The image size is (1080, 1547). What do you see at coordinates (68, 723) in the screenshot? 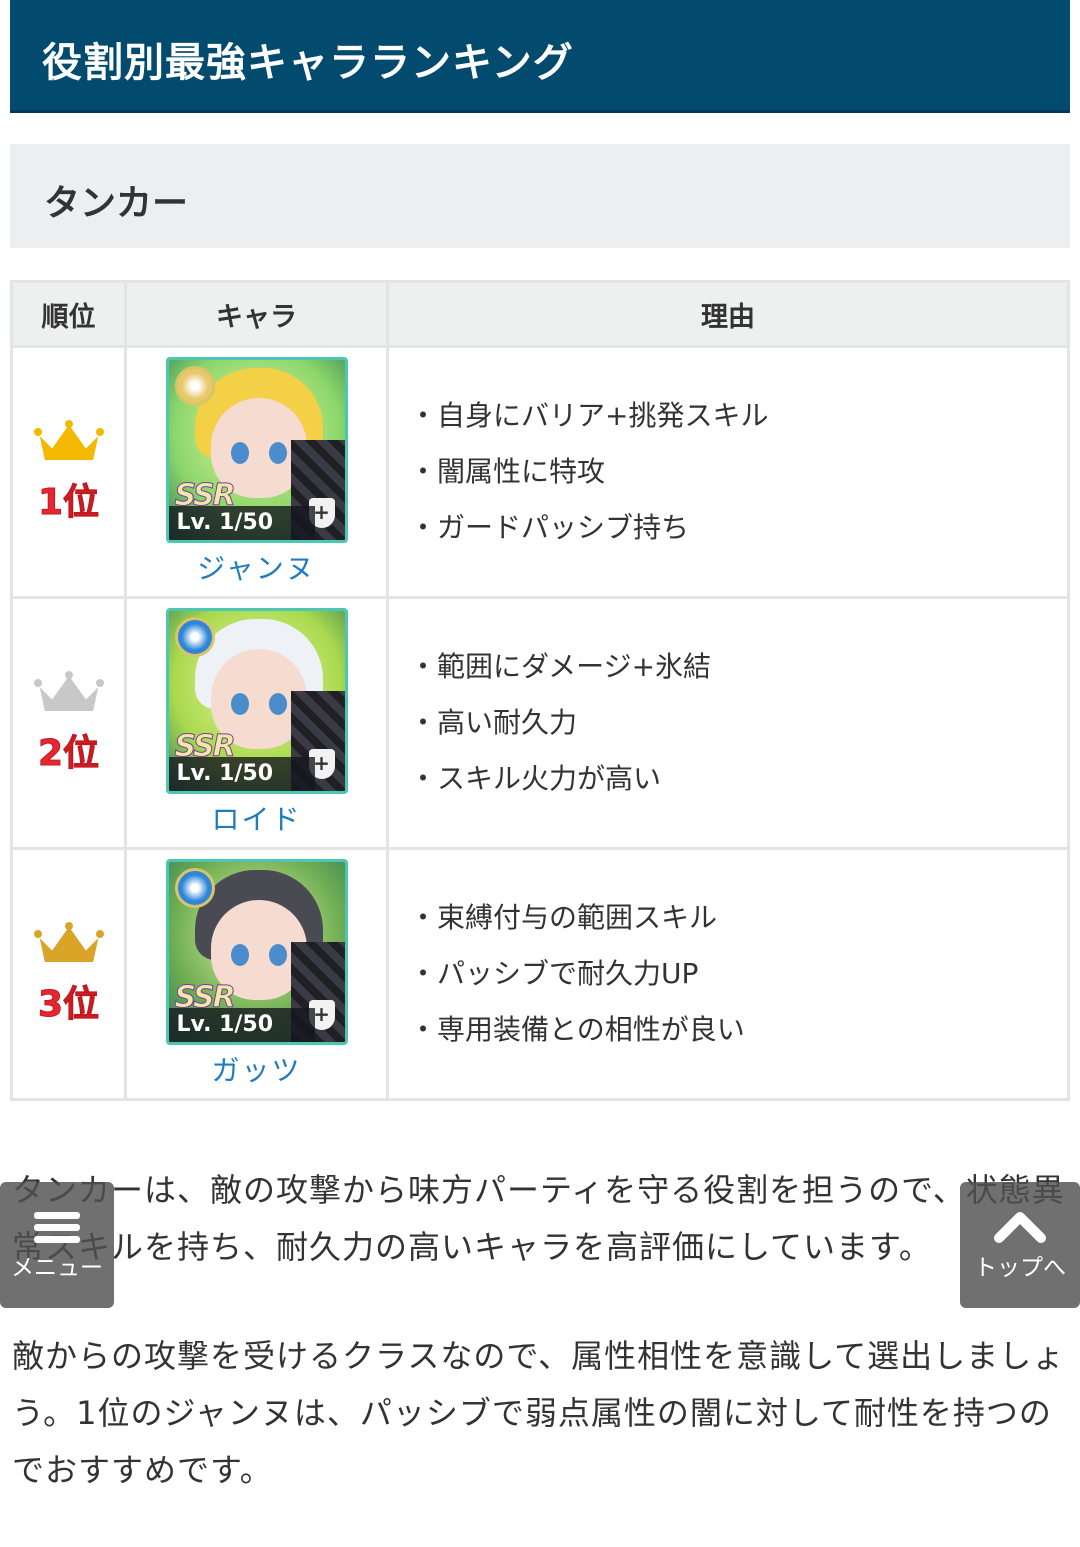
I see `rank-cell: 2位` at bounding box center [68, 723].